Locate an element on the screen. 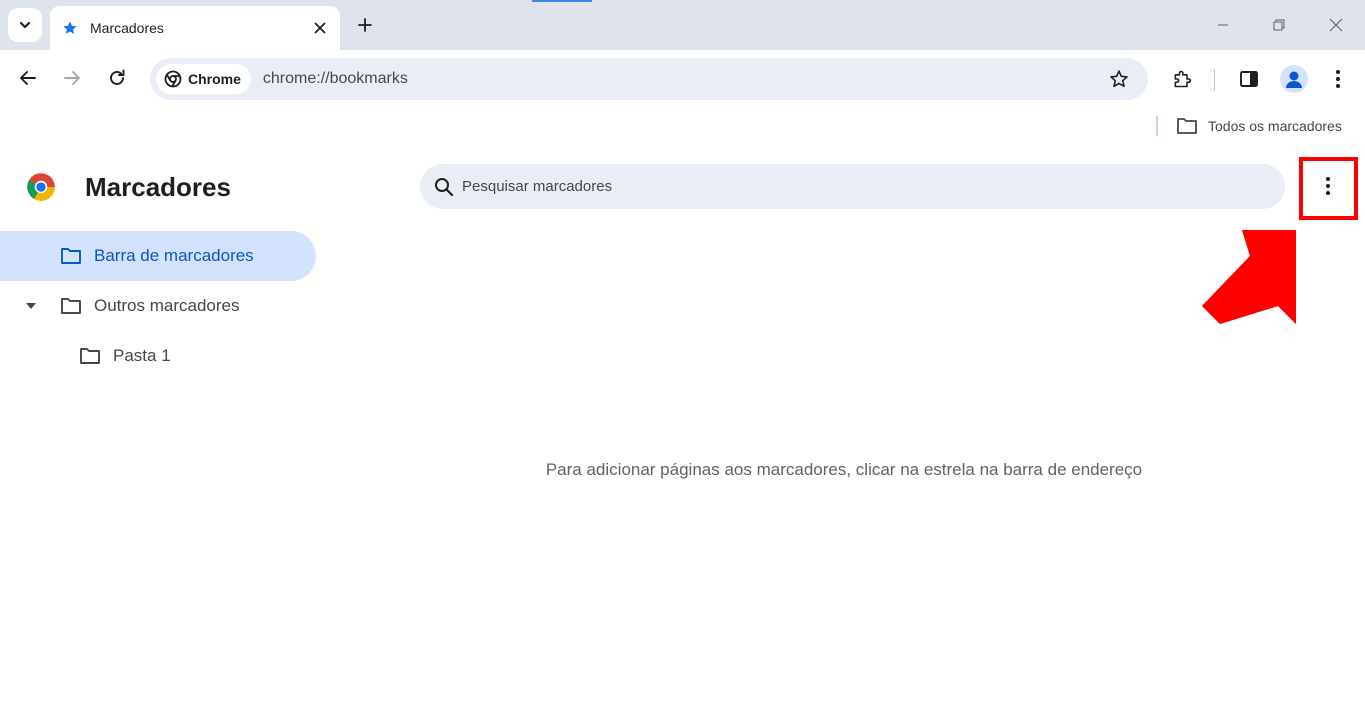 Image resolution: width=1365 pixels, height=712 pixels. restore-icon is located at coordinates (1279, 25).